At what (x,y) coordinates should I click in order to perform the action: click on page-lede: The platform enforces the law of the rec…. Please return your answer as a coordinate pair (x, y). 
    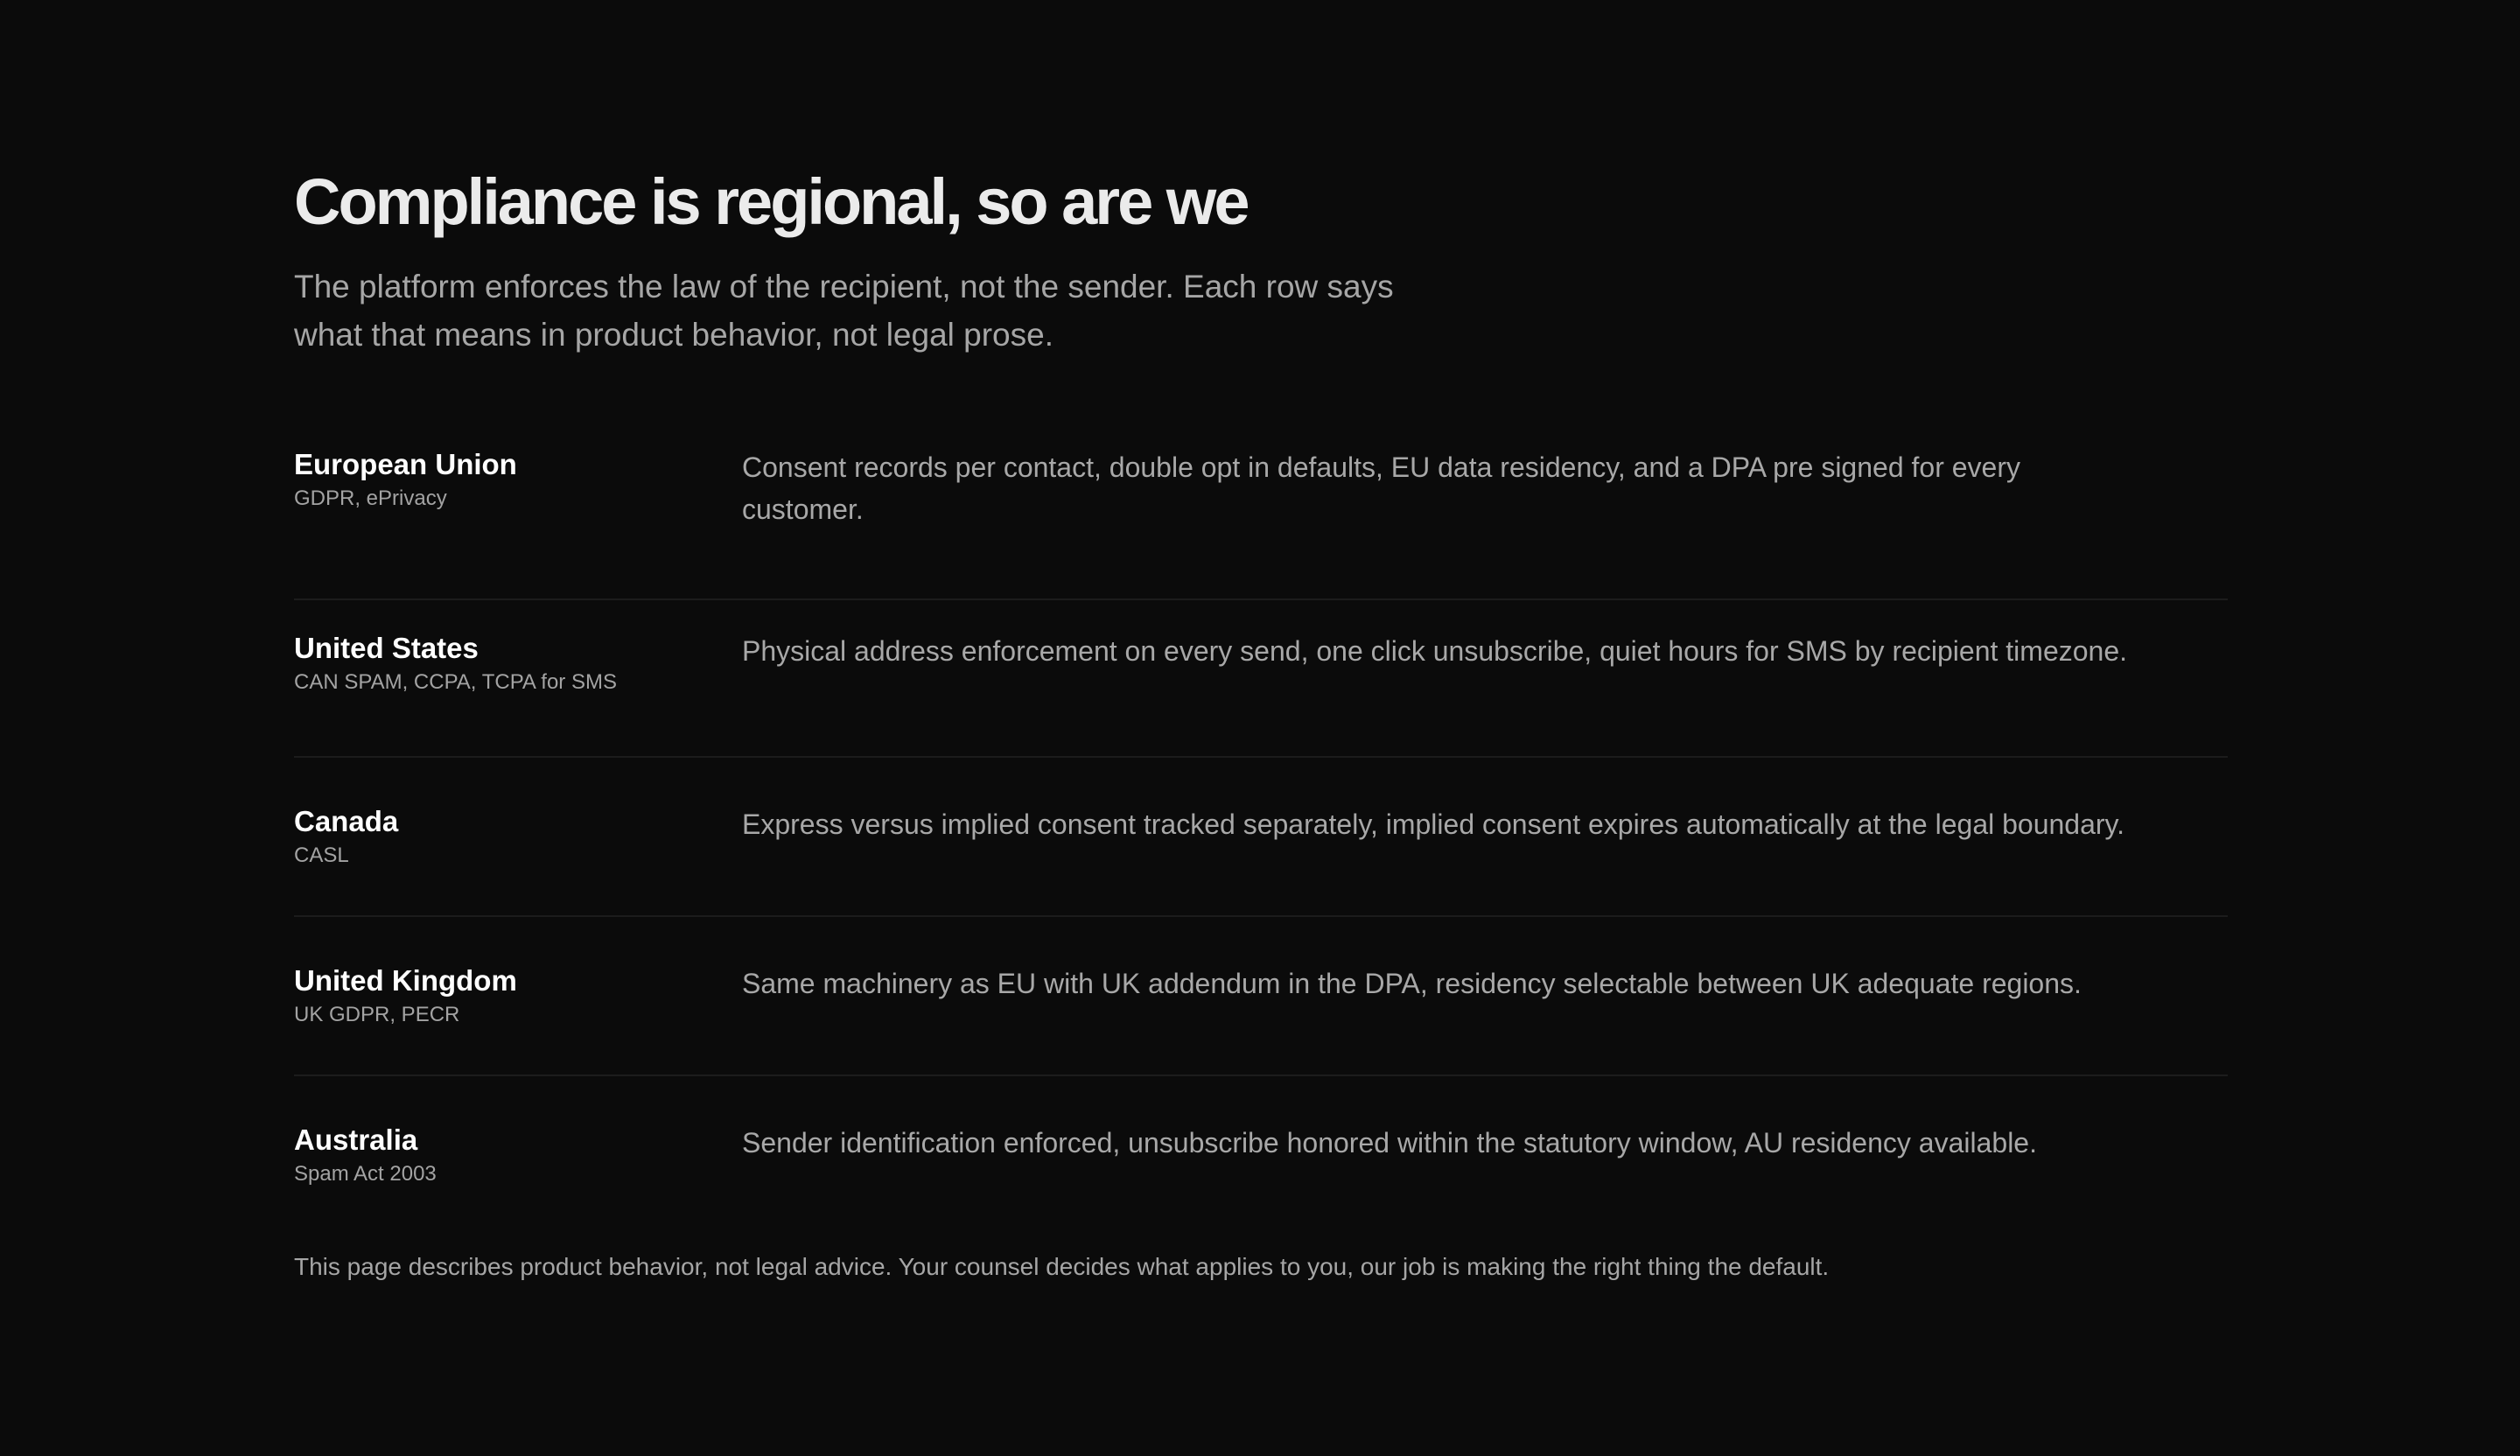
    Looking at the image, I should click on (844, 311).